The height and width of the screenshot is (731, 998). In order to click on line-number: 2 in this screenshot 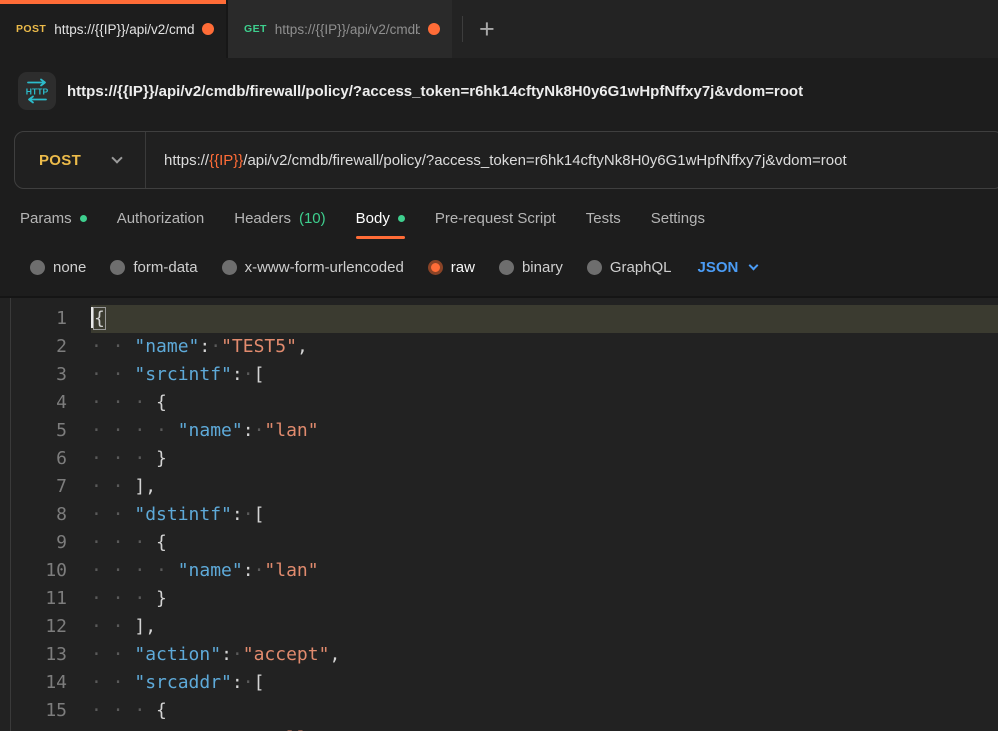, I will do `click(61, 346)`.